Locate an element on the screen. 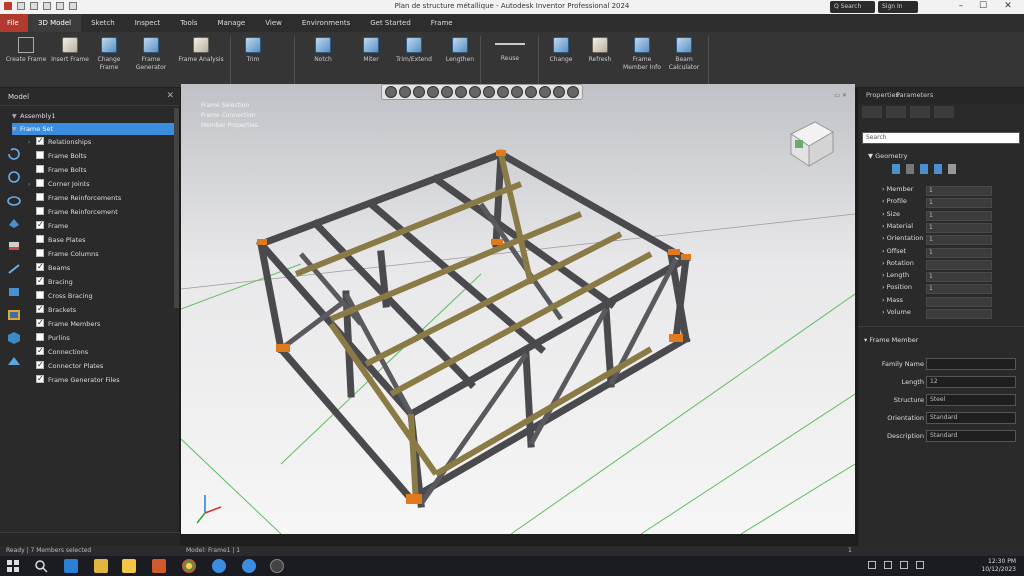 This screenshot has height=576, width=1024. change-frame-button: Change Frame is located at coordinates (109, 60).